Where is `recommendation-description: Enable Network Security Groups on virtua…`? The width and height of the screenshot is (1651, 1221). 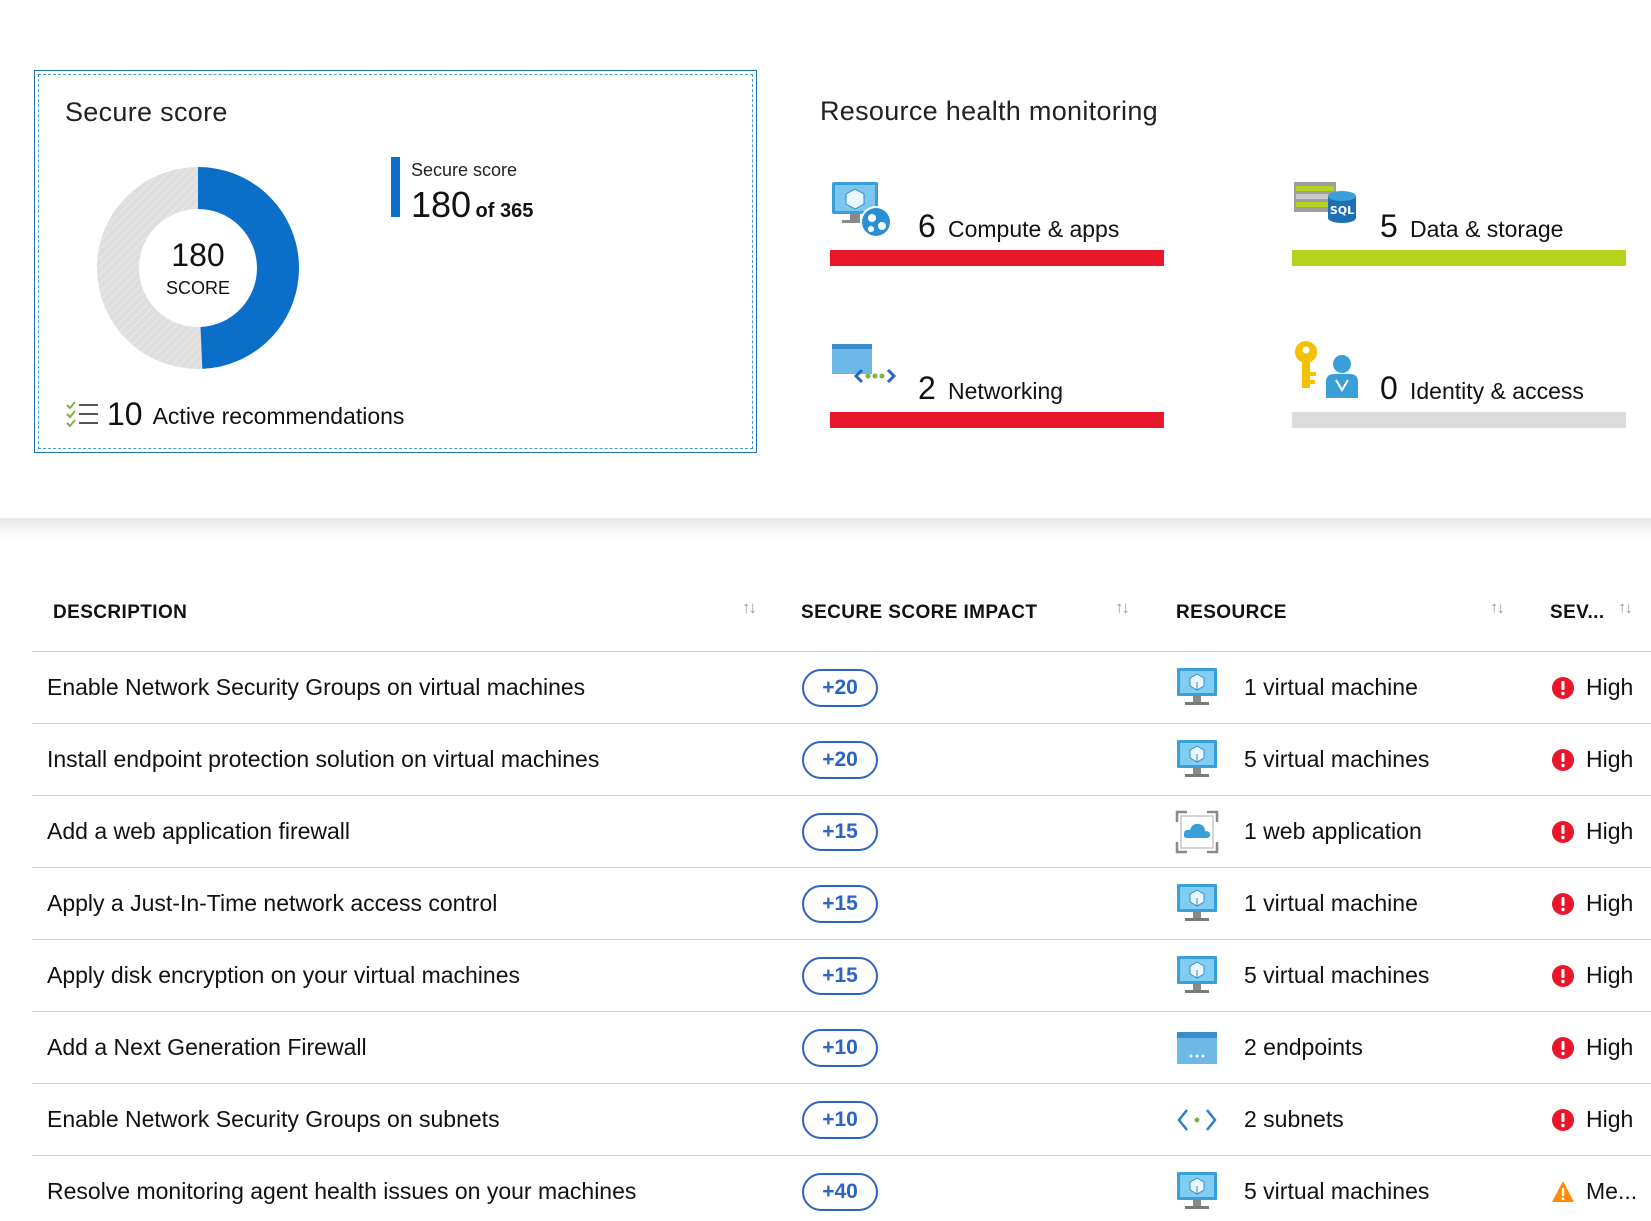 recommendation-description: Enable Network Security Groups on virtua… is located at coordinates (316, 687).